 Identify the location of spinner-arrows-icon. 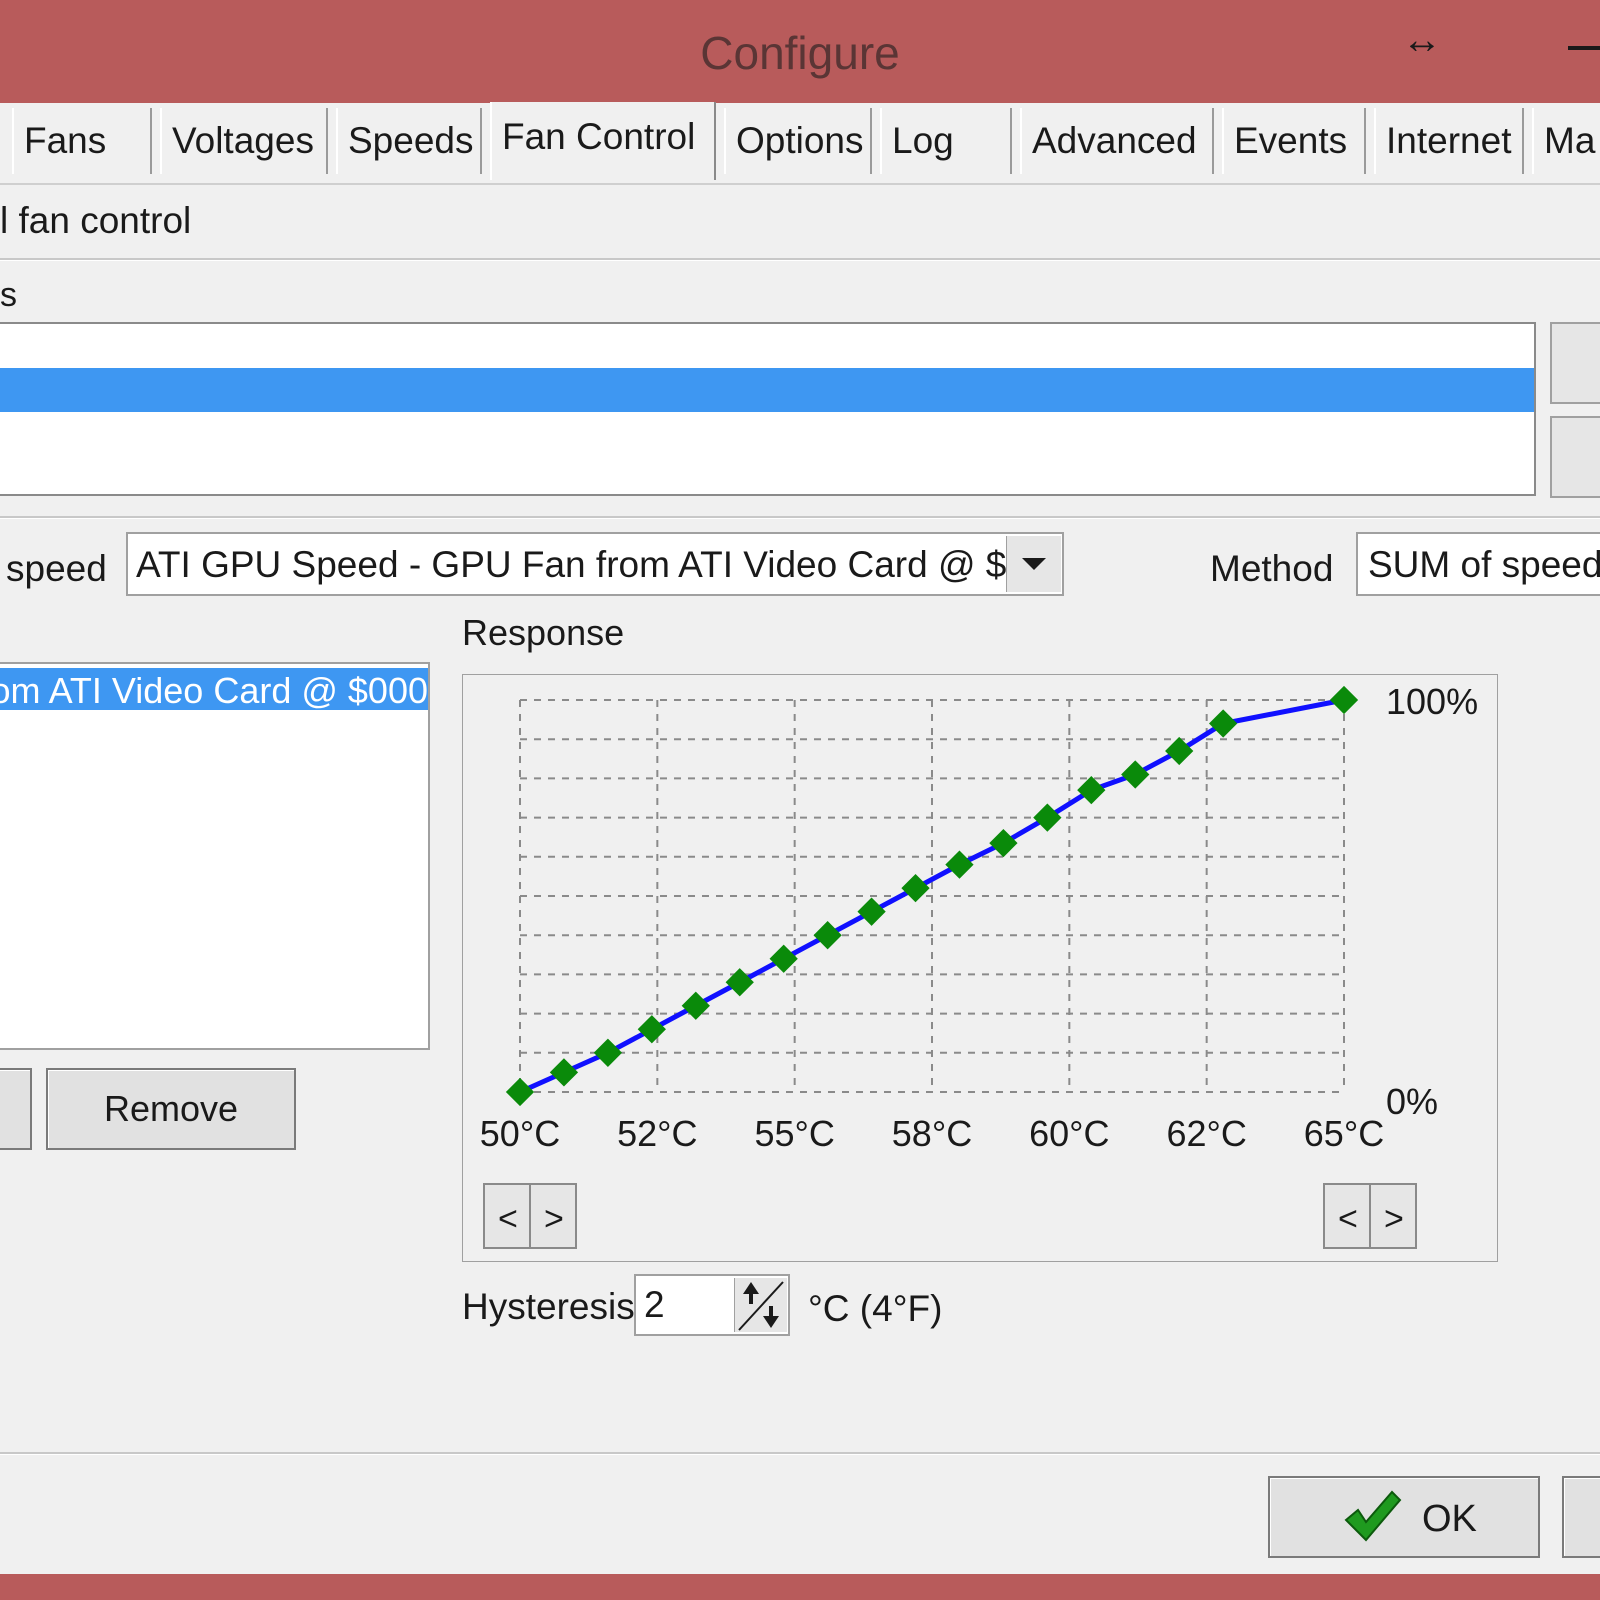
(760, 1305).